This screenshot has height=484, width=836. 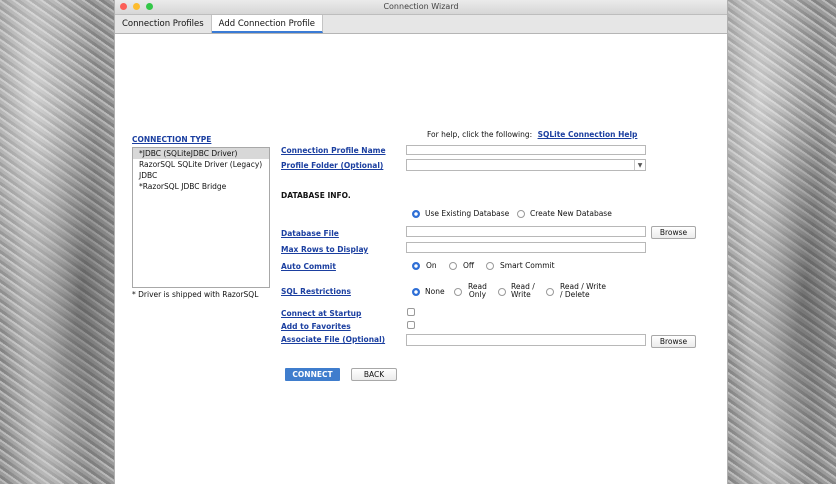 What do you see at coordinates (639, 165) in the screenshot?
I see `chevron-down-icon: ▼` at bounding box center [639, 165].